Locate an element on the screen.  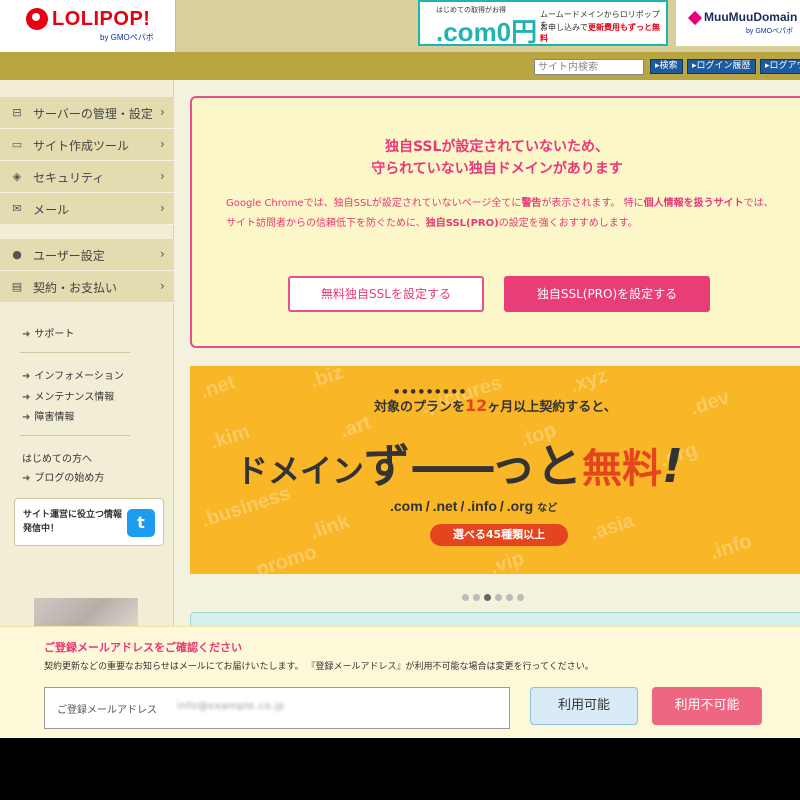
banner-dots: ●●●●●●●●● is located at coordinates (431, 391).